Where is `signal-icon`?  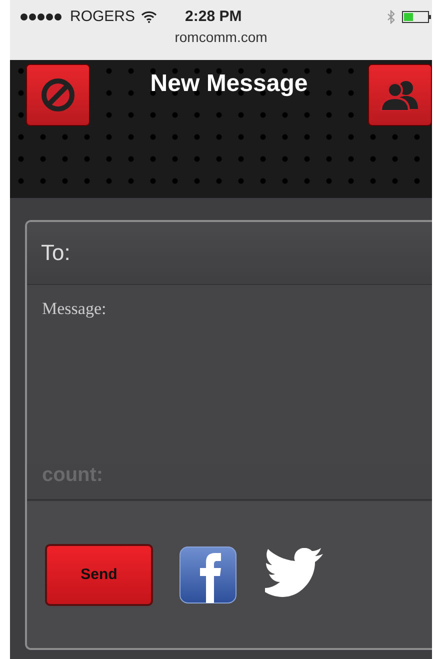
signal-icon is located at coordinates (42, 16).